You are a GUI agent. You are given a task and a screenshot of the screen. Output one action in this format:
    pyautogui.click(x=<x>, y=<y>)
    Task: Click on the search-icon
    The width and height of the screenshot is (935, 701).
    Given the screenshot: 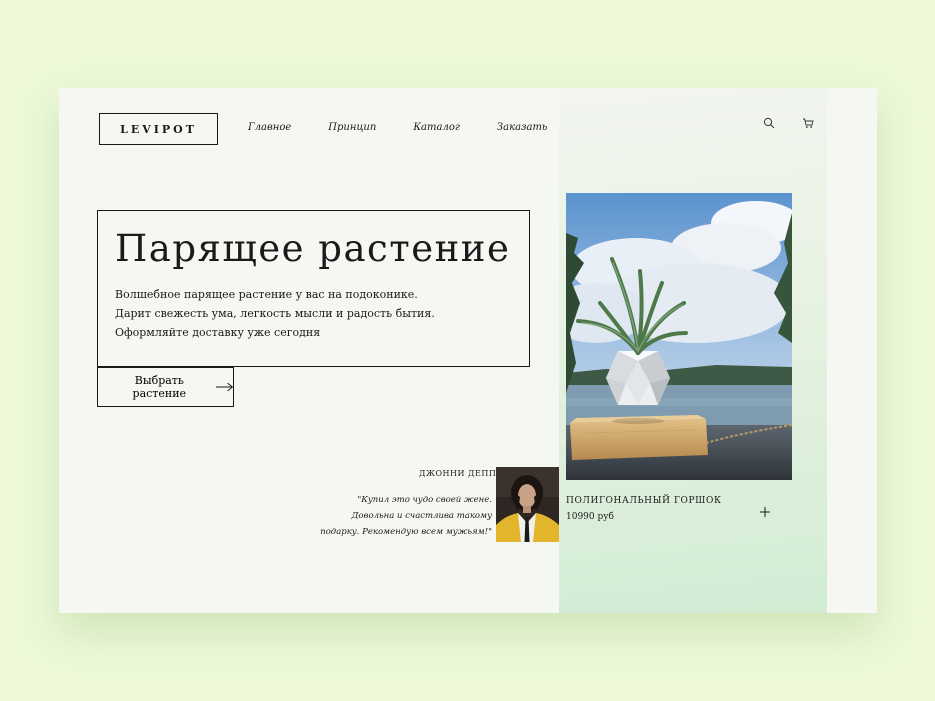 What is the action you would take?
    pyautogui.click(x=769, y=123)
    